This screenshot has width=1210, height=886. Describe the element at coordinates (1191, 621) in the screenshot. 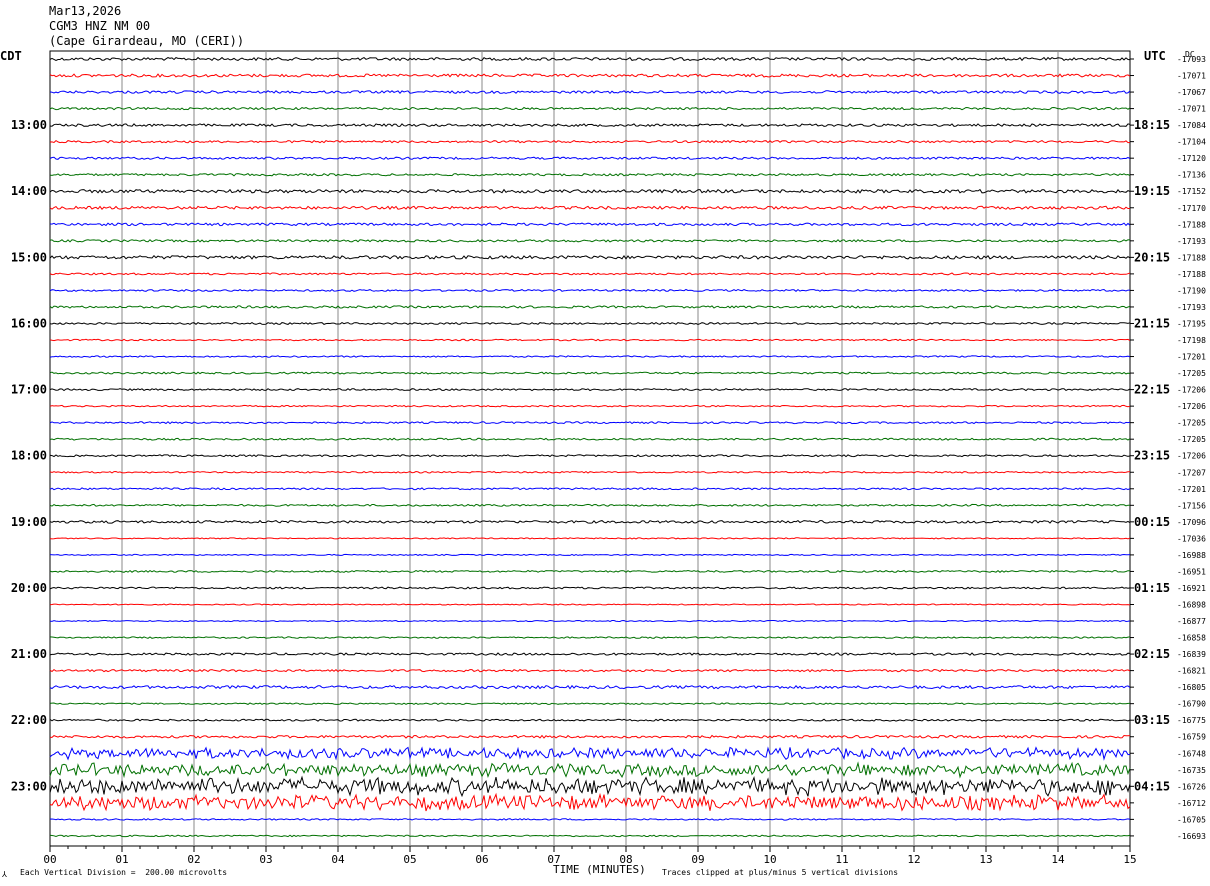

I see `dc-offset-label: -16877` at that location.